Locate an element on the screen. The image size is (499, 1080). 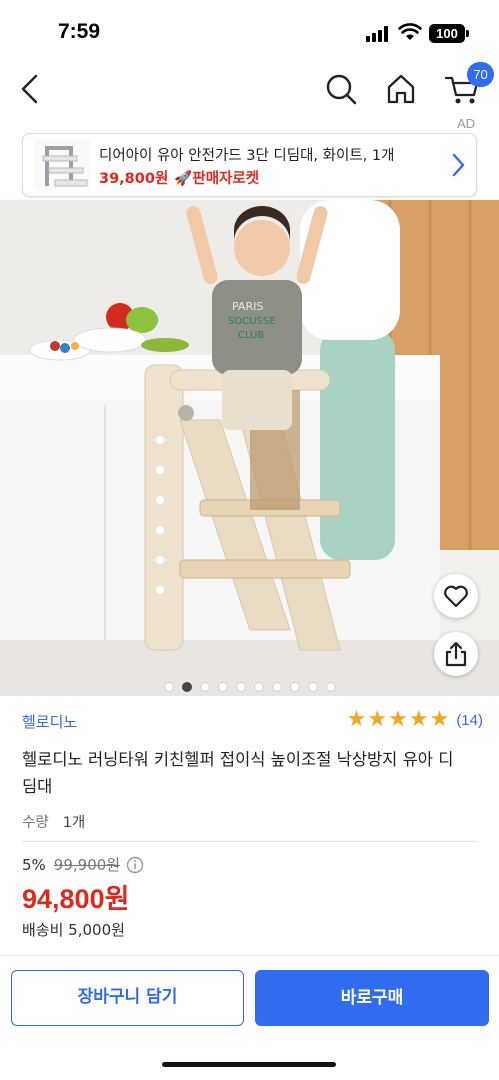
sale-price: 94,800원 is located at coordinates (76, 899).